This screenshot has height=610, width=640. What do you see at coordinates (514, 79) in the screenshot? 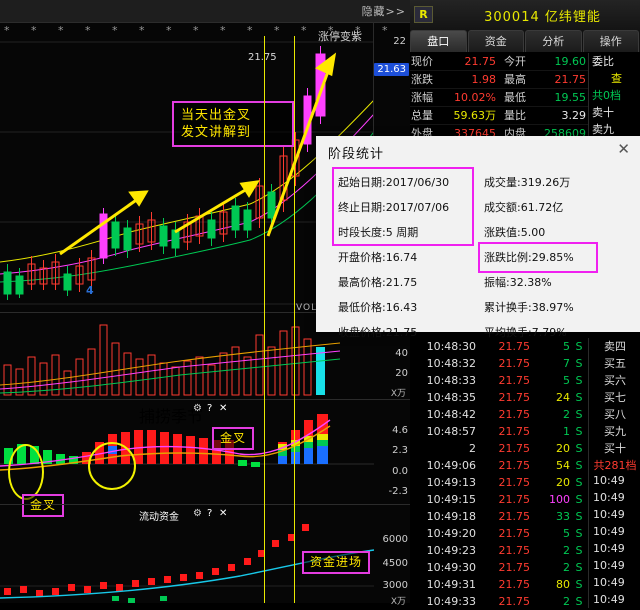
I see `quote-key2: 最高` at bounding box center [514, 79].